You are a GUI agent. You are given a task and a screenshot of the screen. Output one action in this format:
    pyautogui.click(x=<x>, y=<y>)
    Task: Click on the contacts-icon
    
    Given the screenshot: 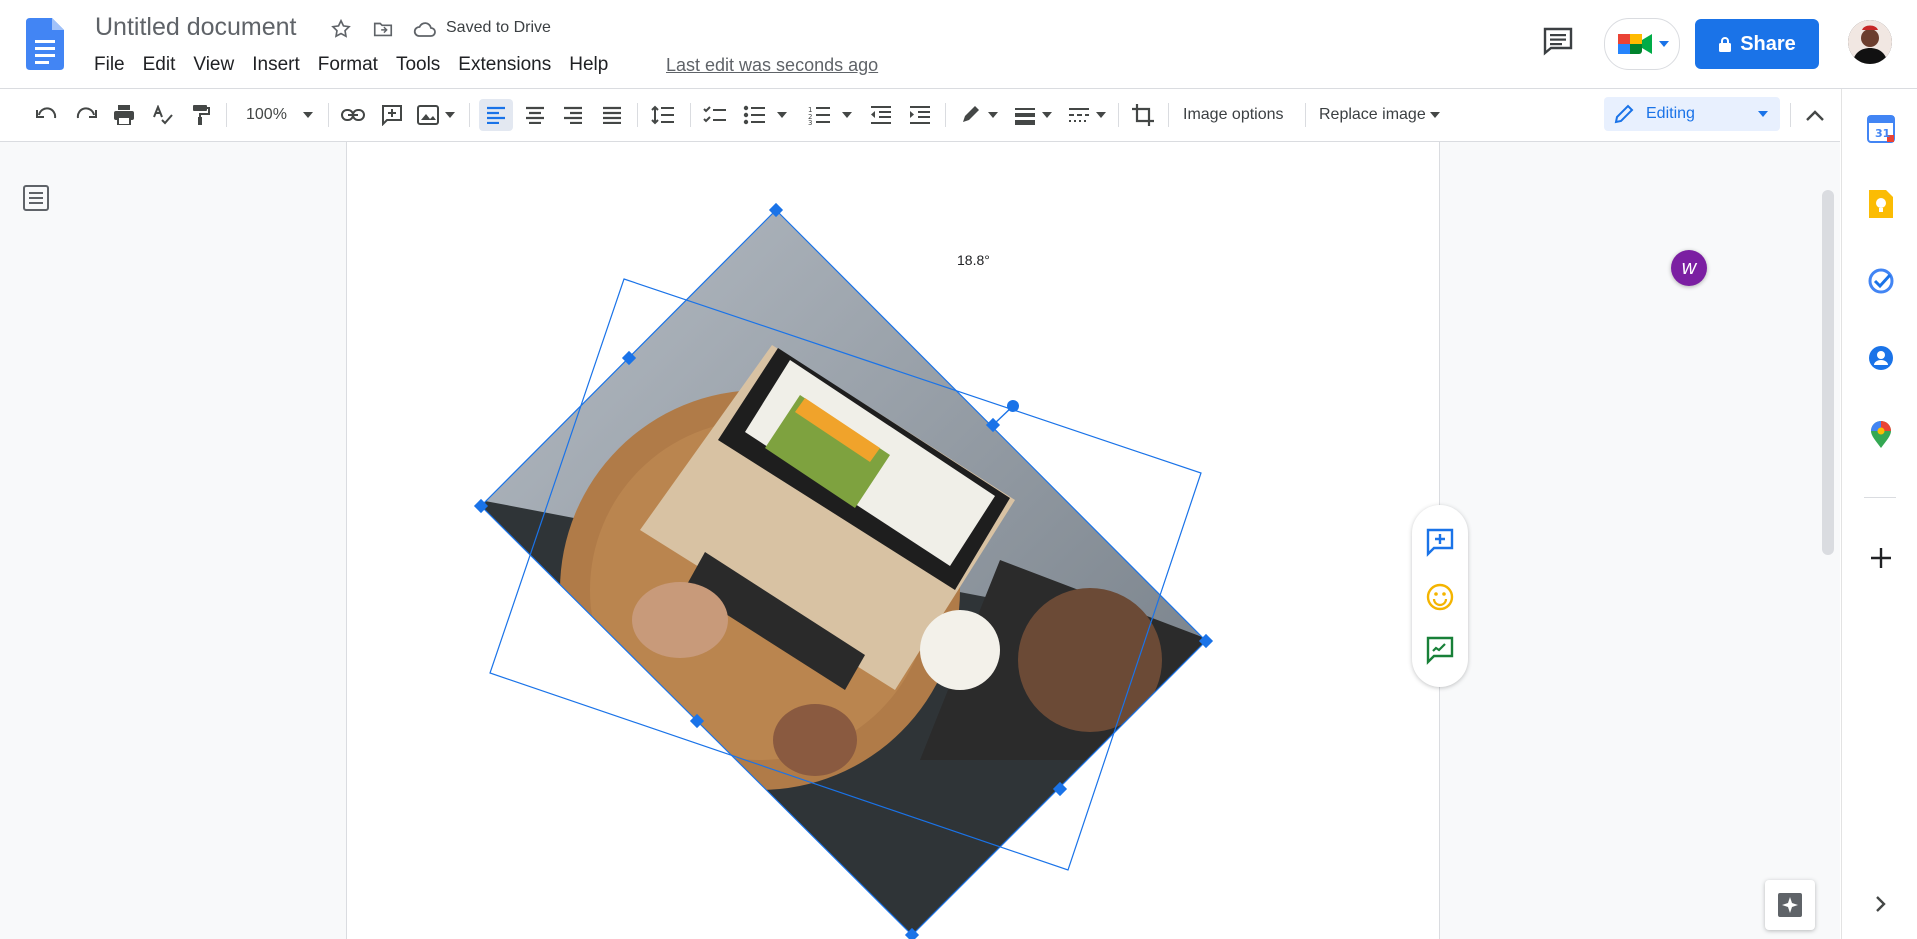 What is the action you would take?
    pyautogui.click(x=1881, y=358)
    